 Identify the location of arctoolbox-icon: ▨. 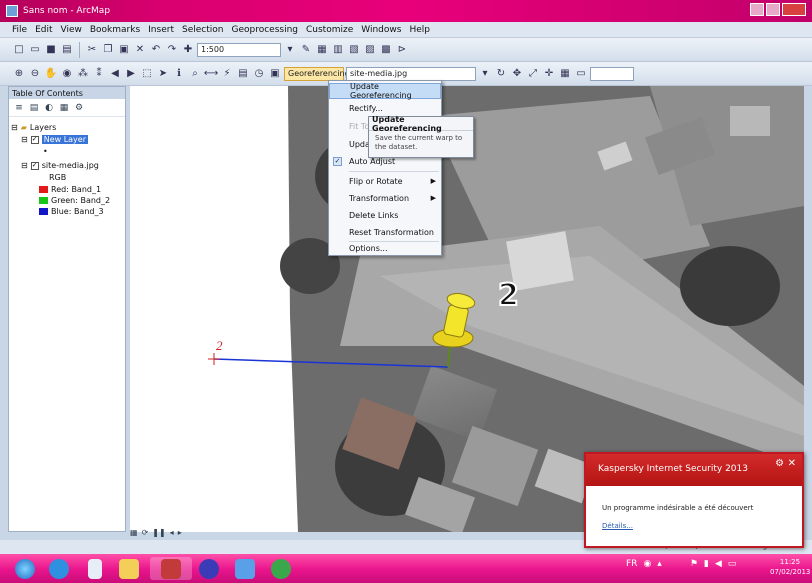
(370, 50).